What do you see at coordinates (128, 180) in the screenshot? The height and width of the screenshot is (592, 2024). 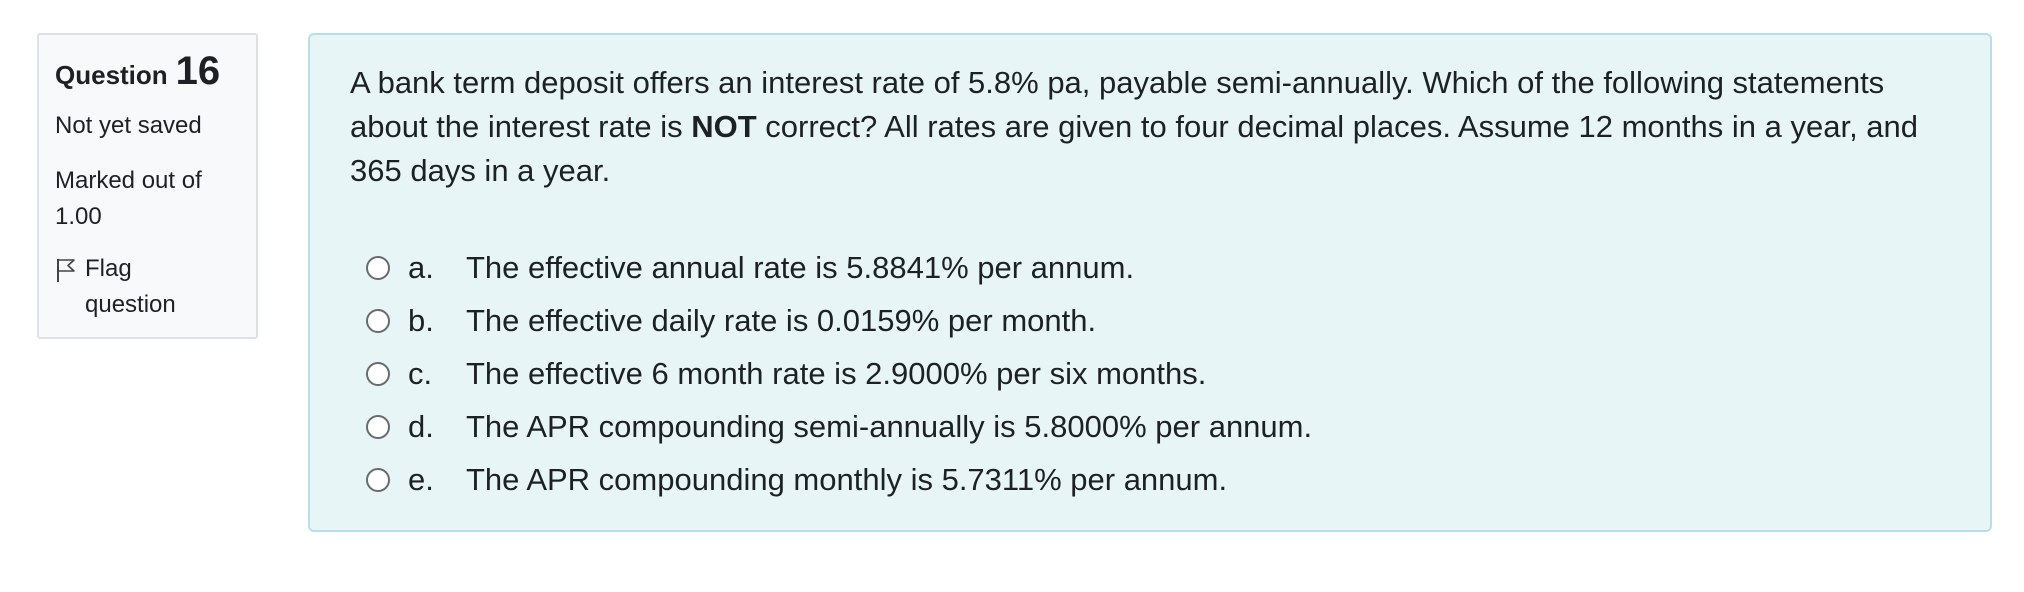 I see `marks-label: Marked out of` at bounding box center [128, 180].